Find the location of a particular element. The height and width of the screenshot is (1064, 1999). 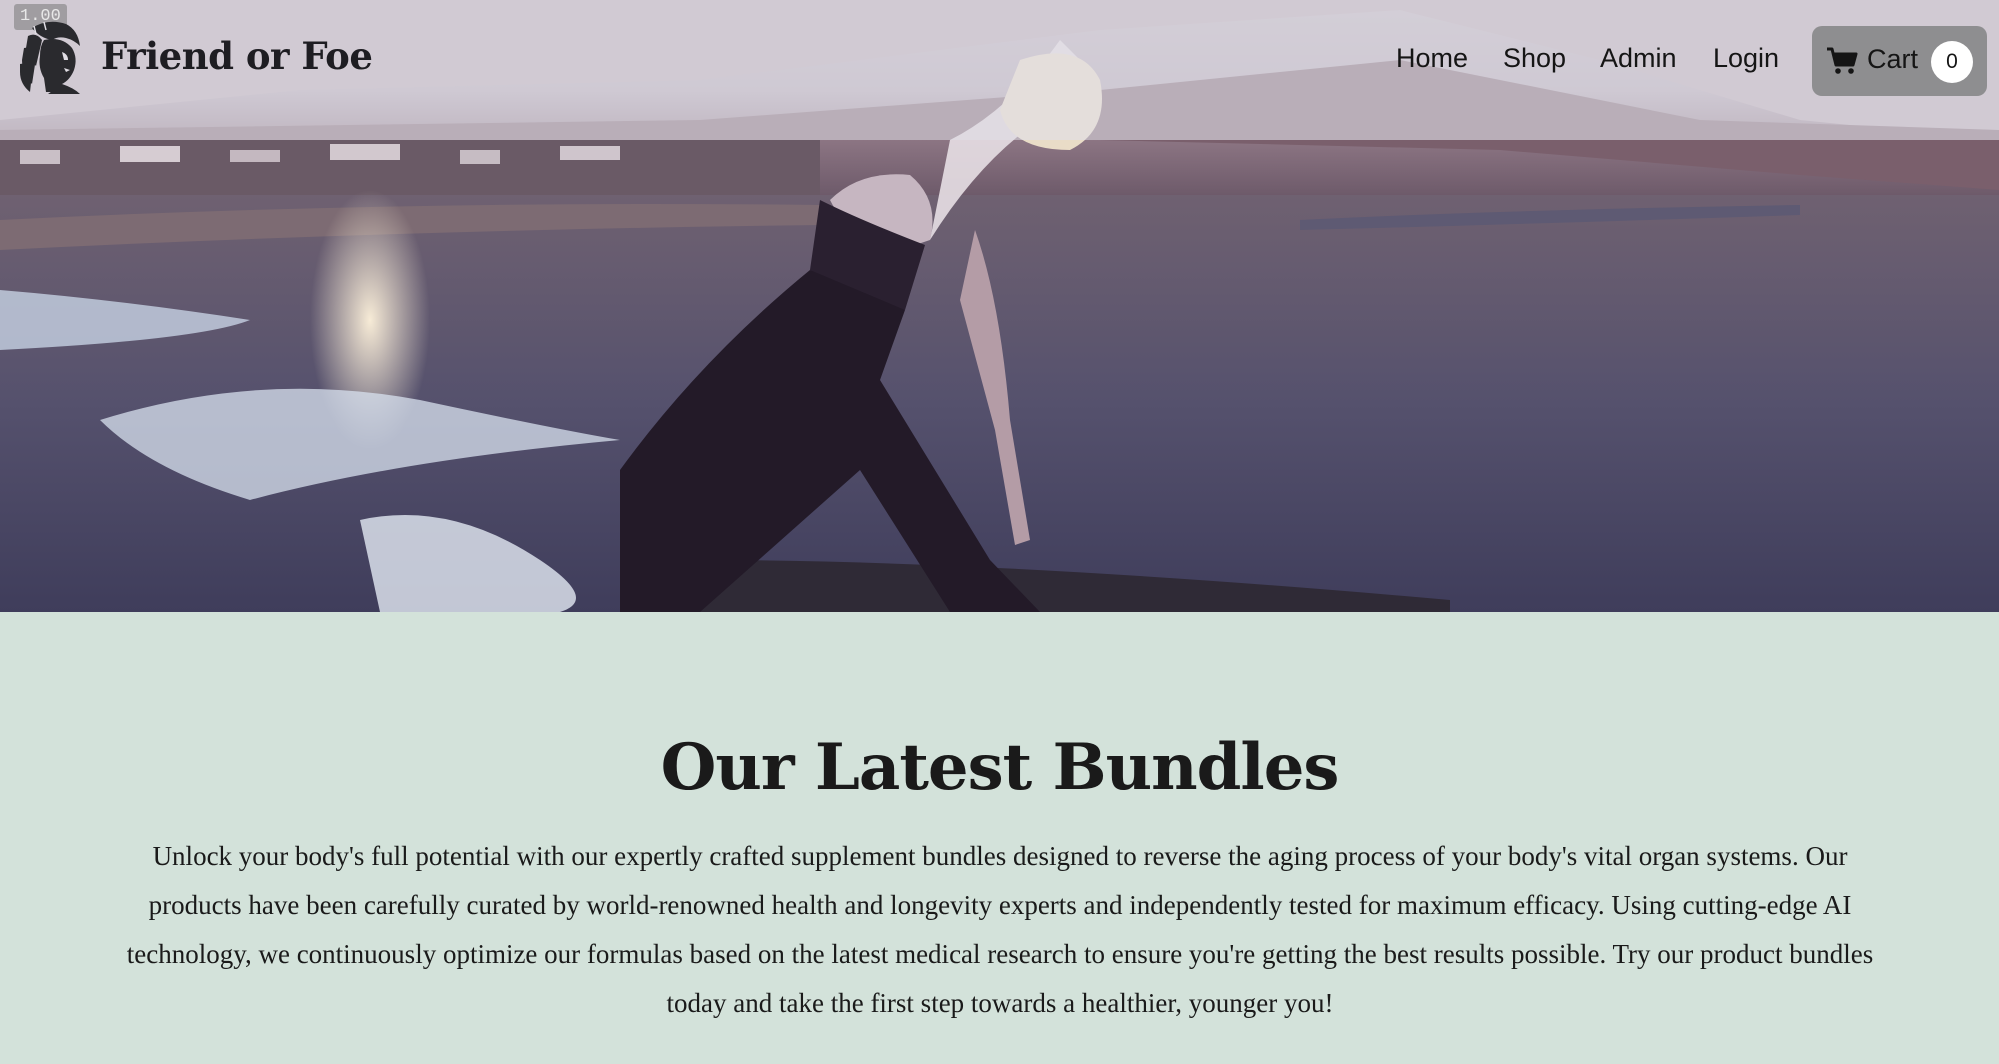

site-header: 1.00 Friend or Foe Home Shop Admin Login is located at coordinates (999, 70).